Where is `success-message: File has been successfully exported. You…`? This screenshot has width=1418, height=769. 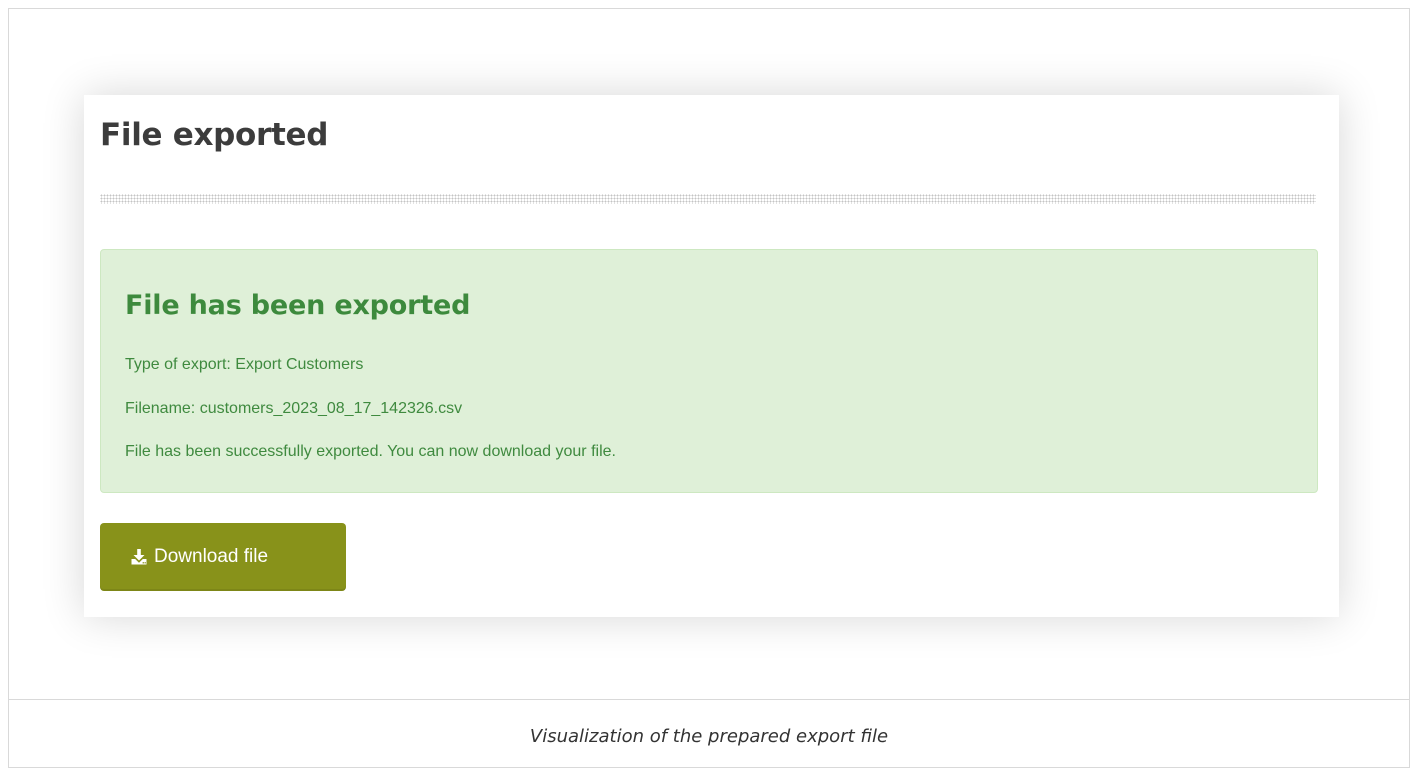
success-message: File has been successfully exported. You… is located at coordinates (370, 451).